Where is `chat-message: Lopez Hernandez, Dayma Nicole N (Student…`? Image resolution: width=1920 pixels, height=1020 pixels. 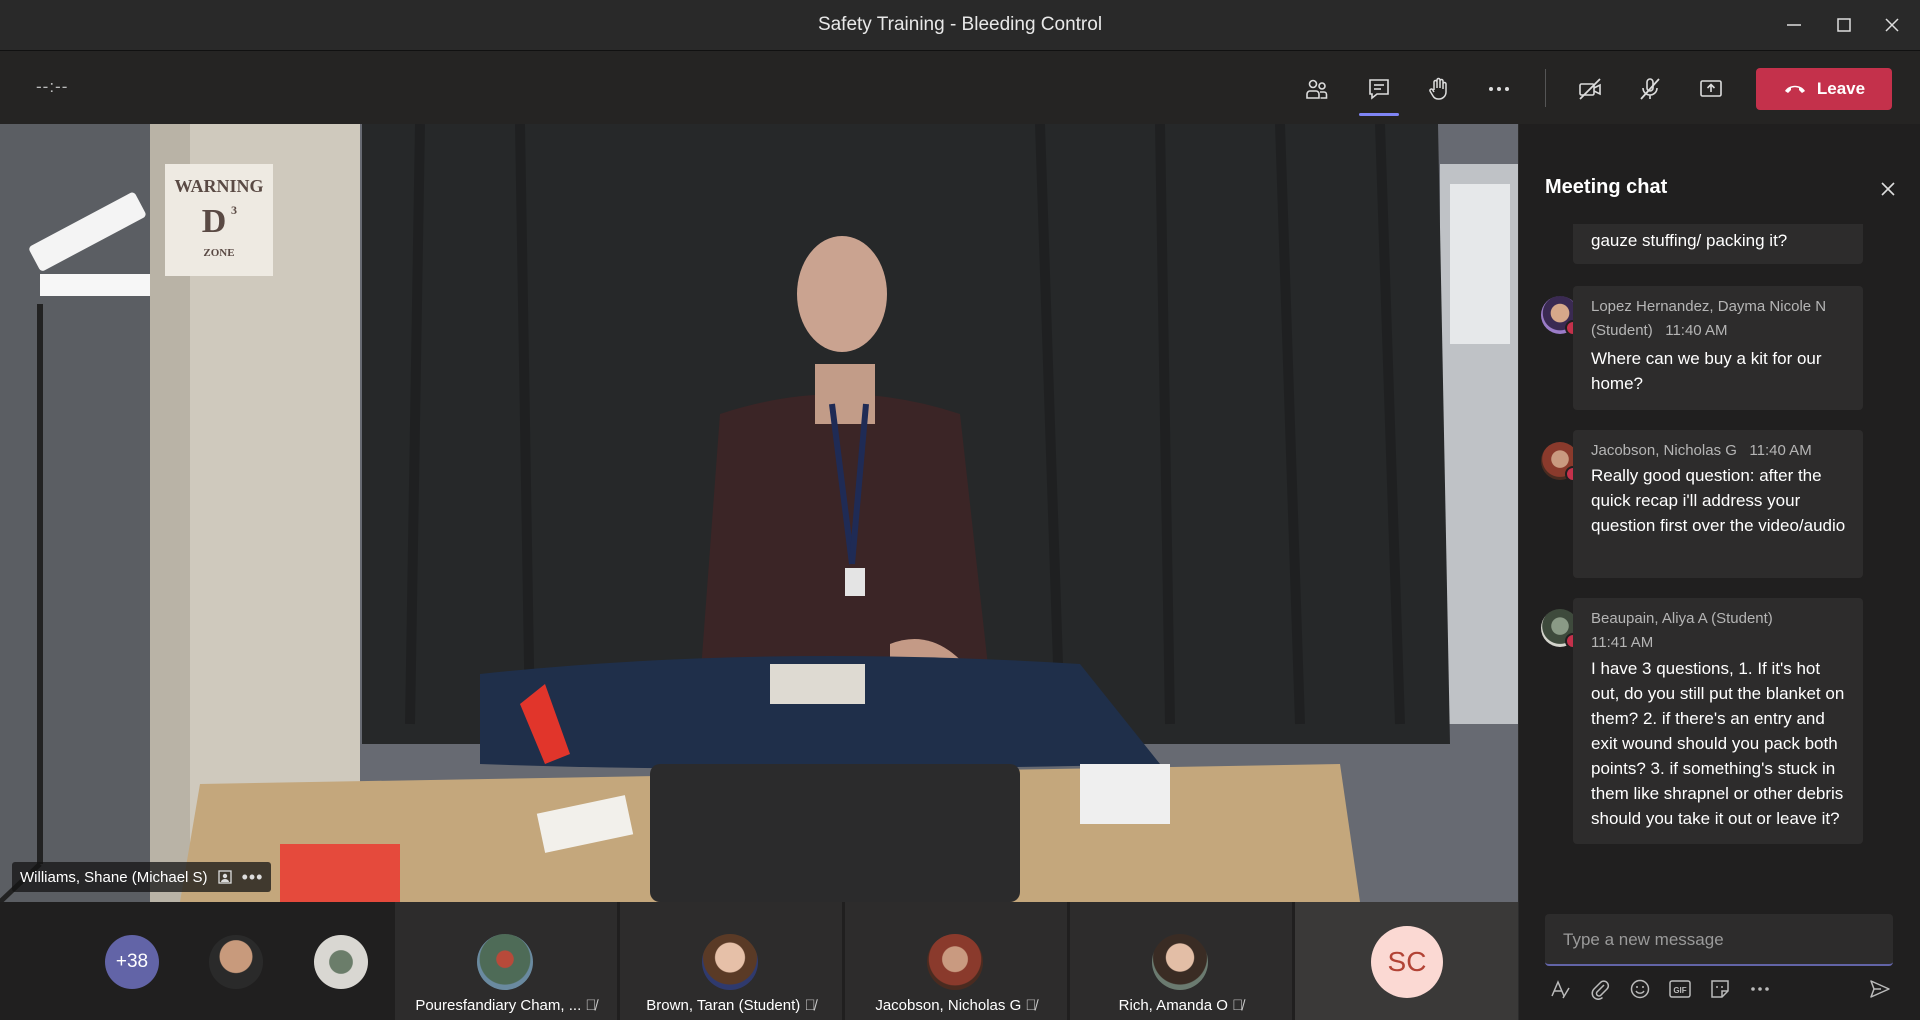
chat-message: Lopez Hernandez, Dayma Nicole N (Student… is located at coordinates (1718, 348).